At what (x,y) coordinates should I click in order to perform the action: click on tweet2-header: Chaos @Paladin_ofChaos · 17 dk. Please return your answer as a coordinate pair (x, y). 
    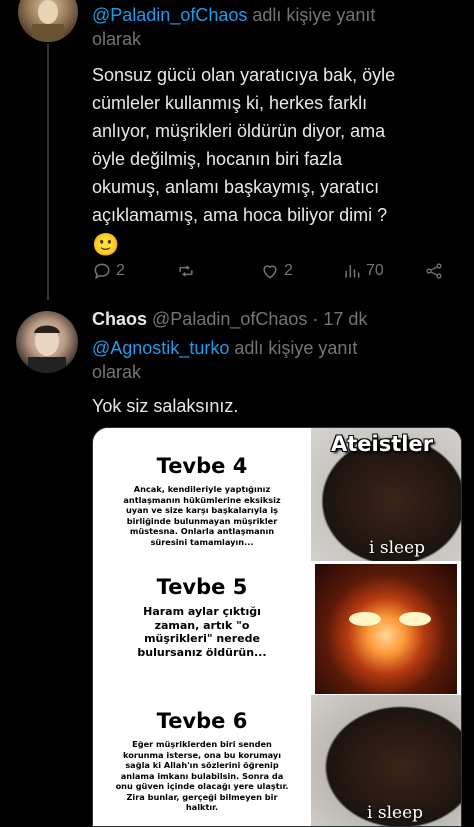
    Looking at the image, I should click on (229, 319).